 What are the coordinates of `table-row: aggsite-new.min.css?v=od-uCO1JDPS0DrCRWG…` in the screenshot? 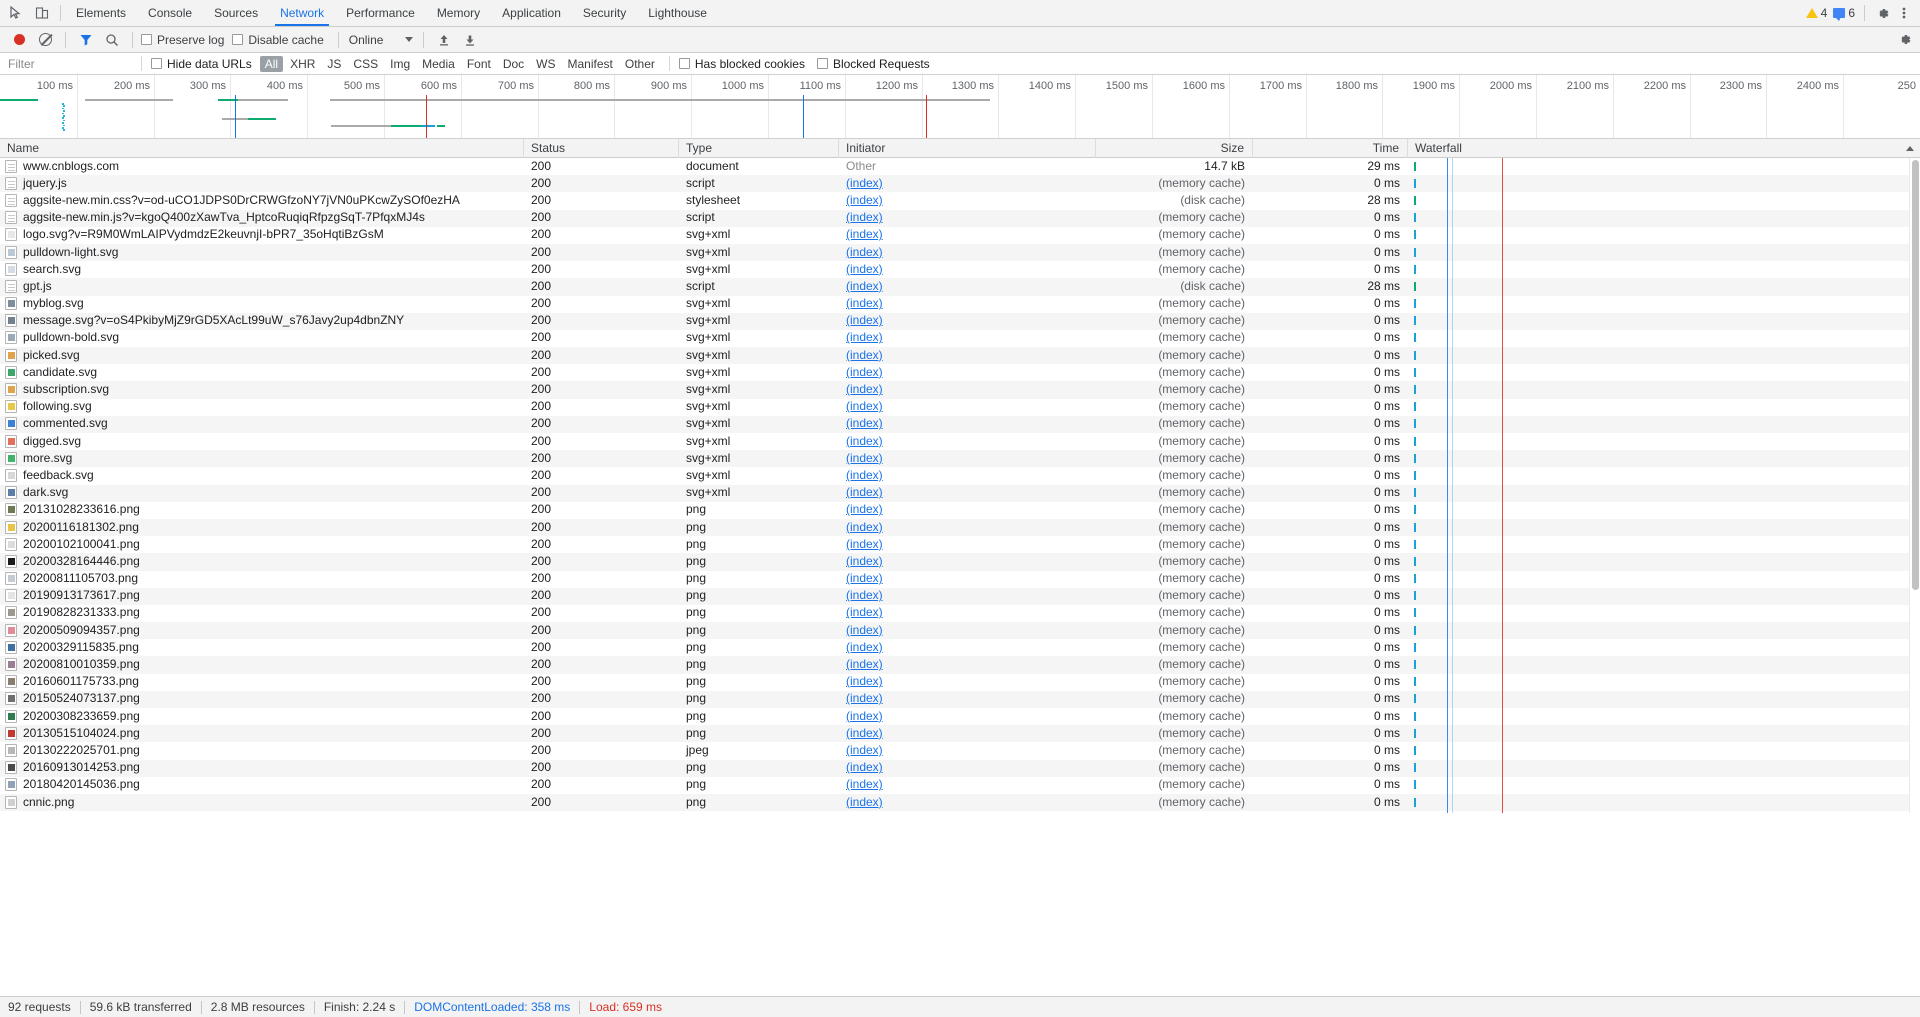 It's located at (960, 200).